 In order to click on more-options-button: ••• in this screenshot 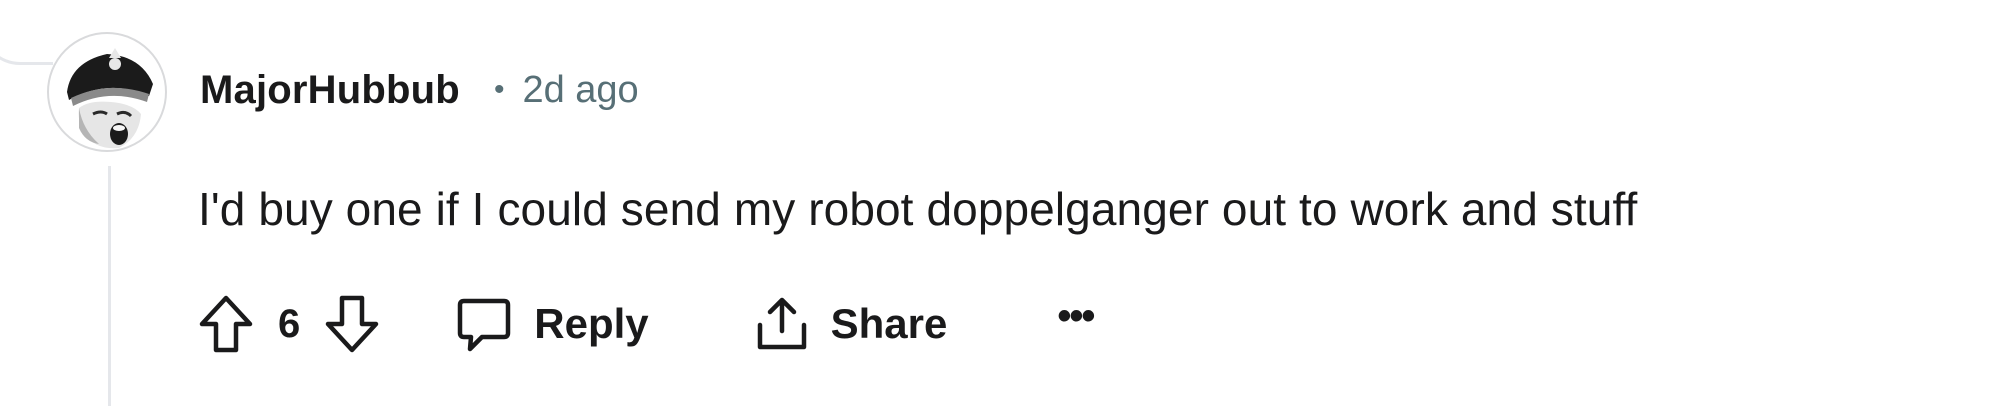, I will do `click(1076, 320)`.